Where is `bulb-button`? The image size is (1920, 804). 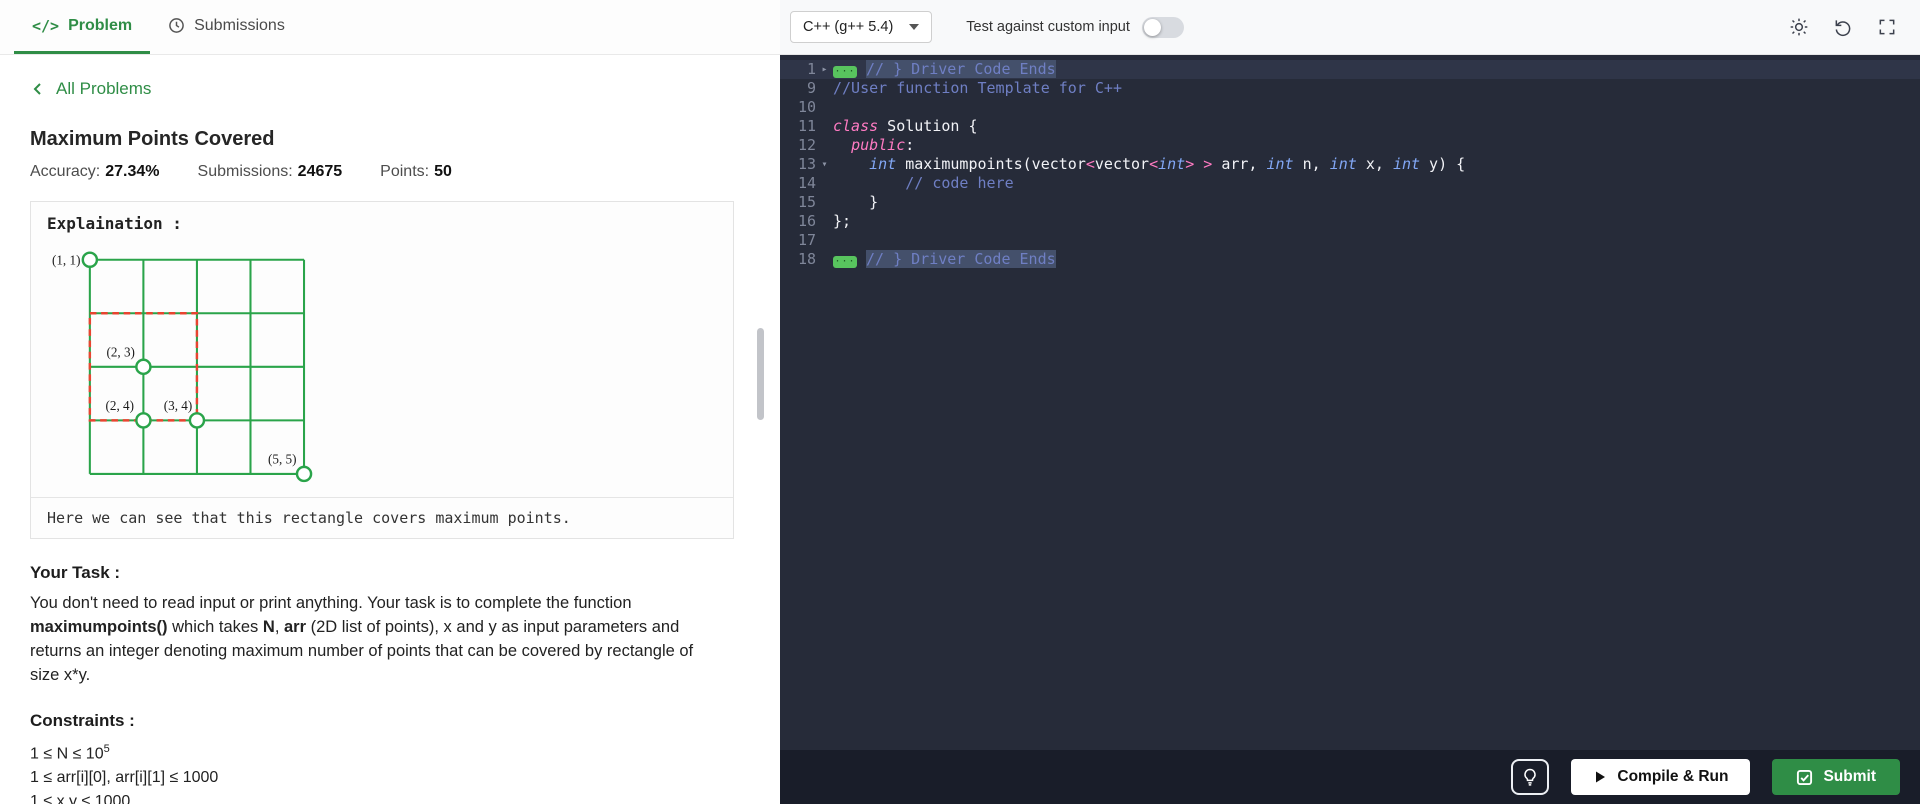 bulb-button is located at coordinates (1530, 777).